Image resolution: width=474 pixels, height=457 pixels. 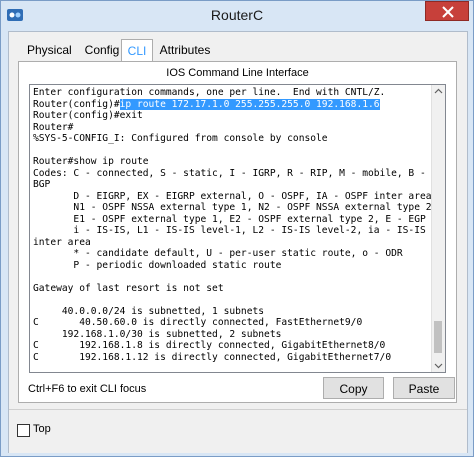 What do you see at coordinates (91, 161) in the screenshot?
I see `terminal-line: Router#show ip route` at bounding box center [91, 161].